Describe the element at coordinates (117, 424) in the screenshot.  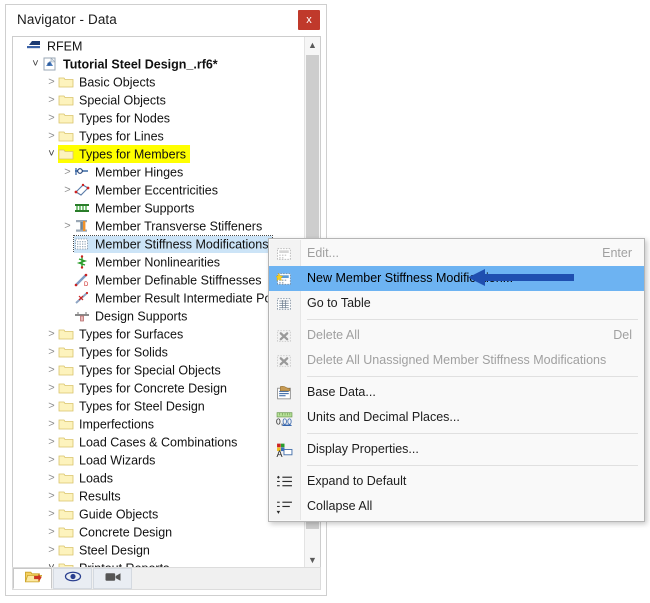
I see `tree-item-label: Imperfections` at that location.